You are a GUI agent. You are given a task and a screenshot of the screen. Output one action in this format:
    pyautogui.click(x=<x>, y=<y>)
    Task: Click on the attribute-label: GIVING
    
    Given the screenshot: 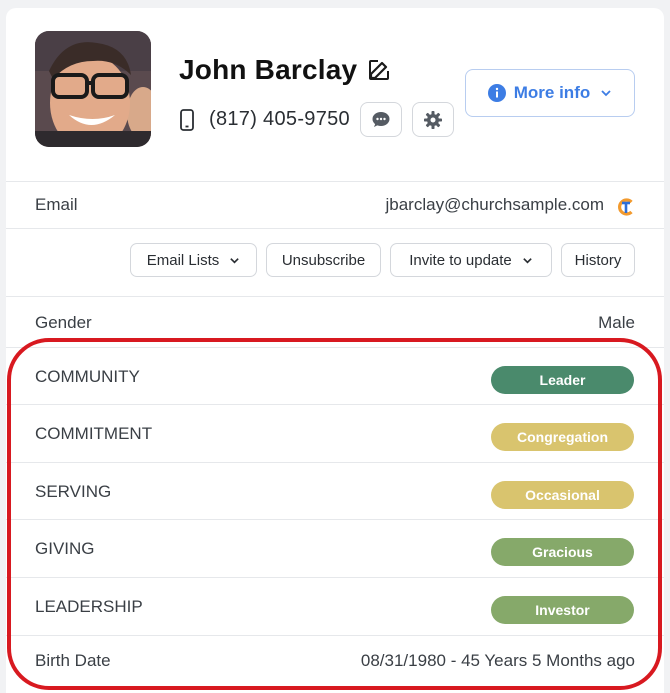 What is the action you would take?
    pyautogui.click(x=65, y=548)
    